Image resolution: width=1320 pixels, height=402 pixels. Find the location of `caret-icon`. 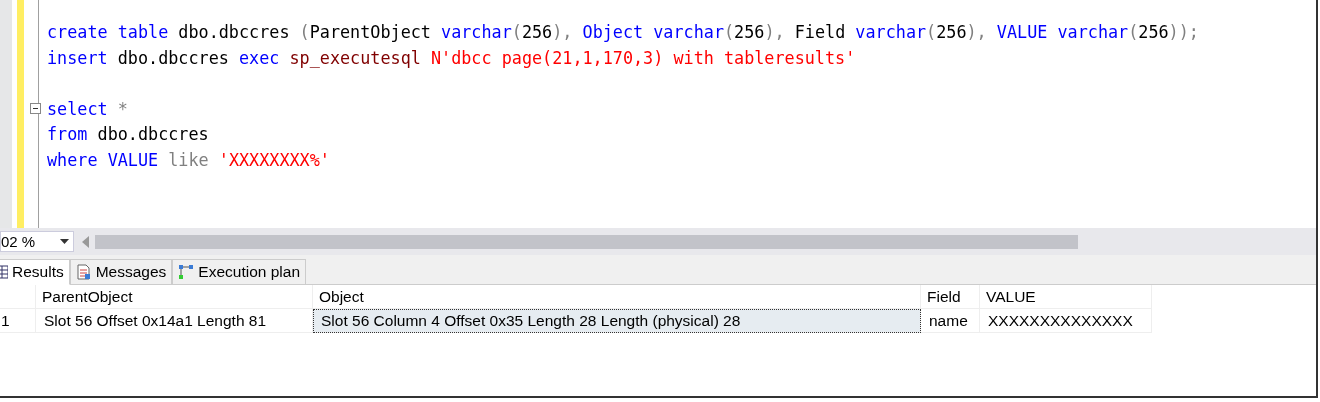

caret-icon is located at coordinates (64, 241).